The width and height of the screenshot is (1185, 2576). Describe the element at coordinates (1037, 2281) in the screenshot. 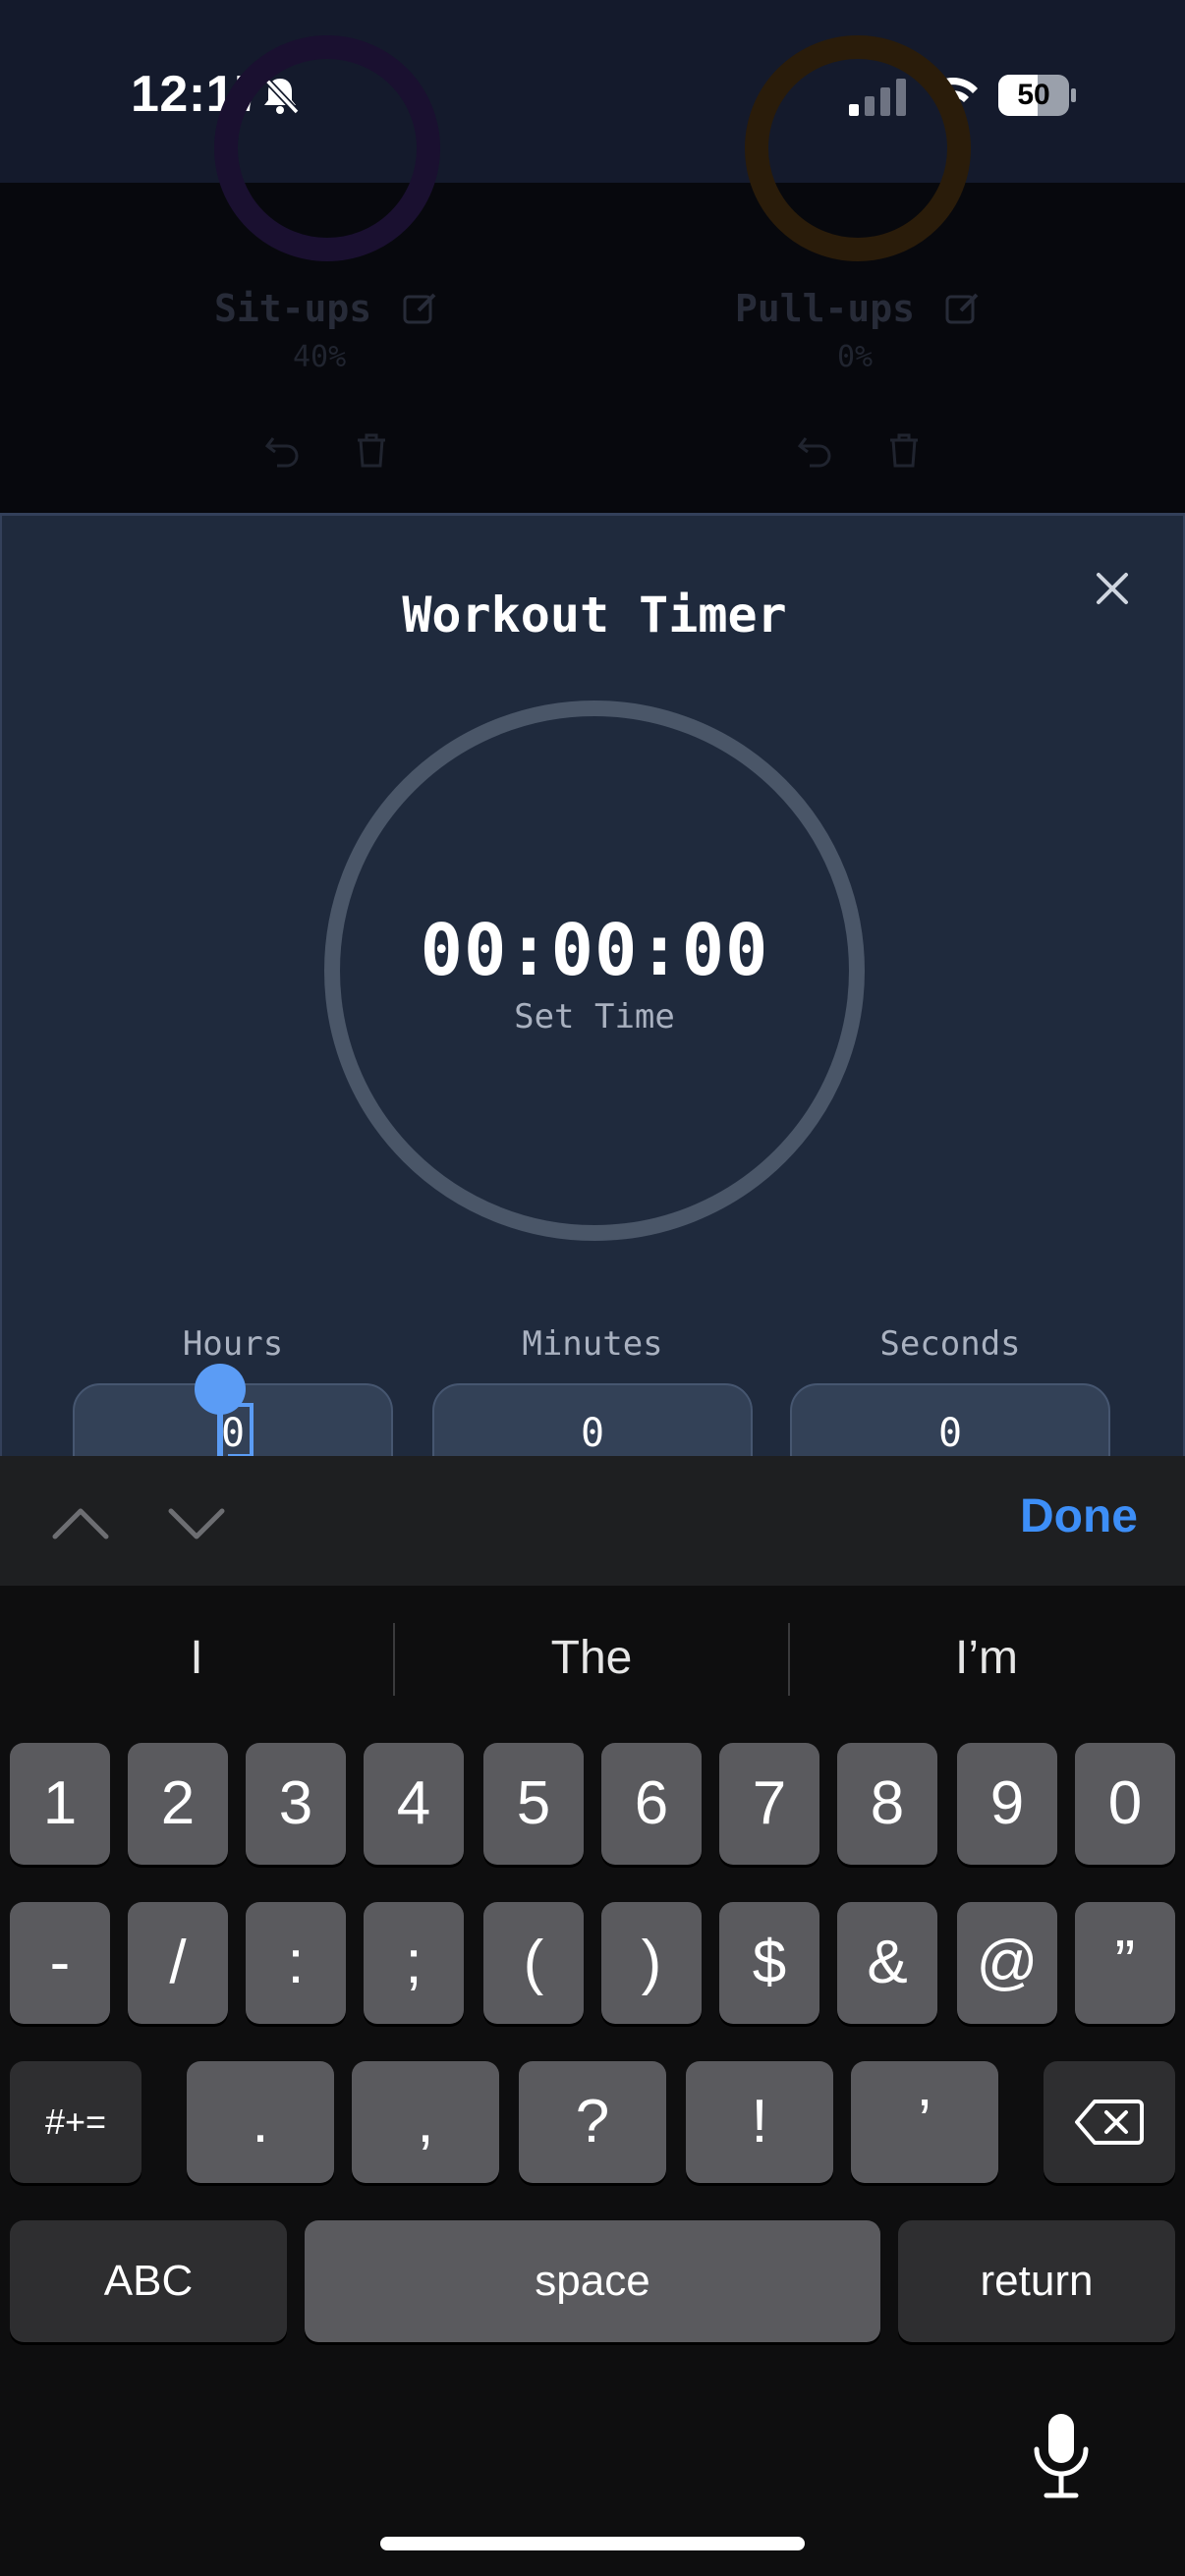

I see `return-key: return` at that location.